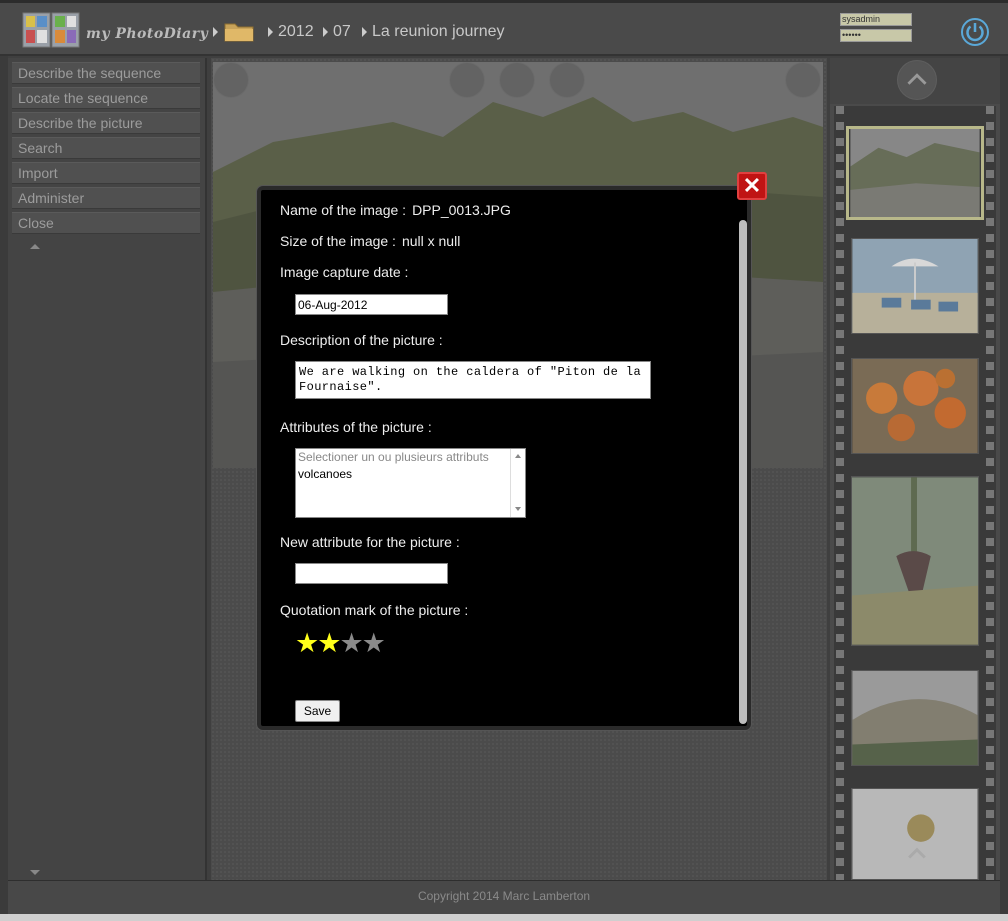 This screenshot has width=1008, height=921. I want to click on image-size-label: Size of the image :, so click(338, 241).